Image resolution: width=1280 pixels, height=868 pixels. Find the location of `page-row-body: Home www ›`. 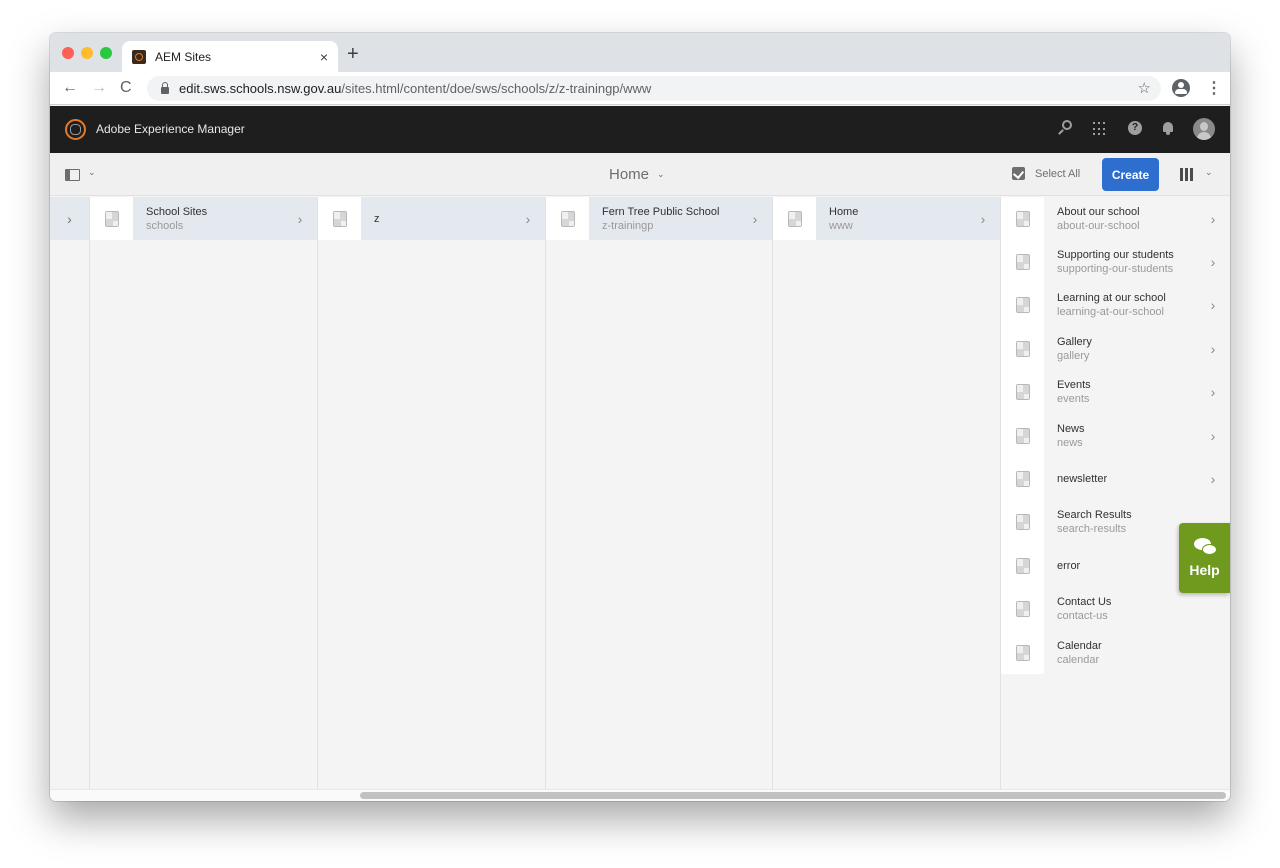

page-row-body: Home www › is located at coordinates (908, 219).